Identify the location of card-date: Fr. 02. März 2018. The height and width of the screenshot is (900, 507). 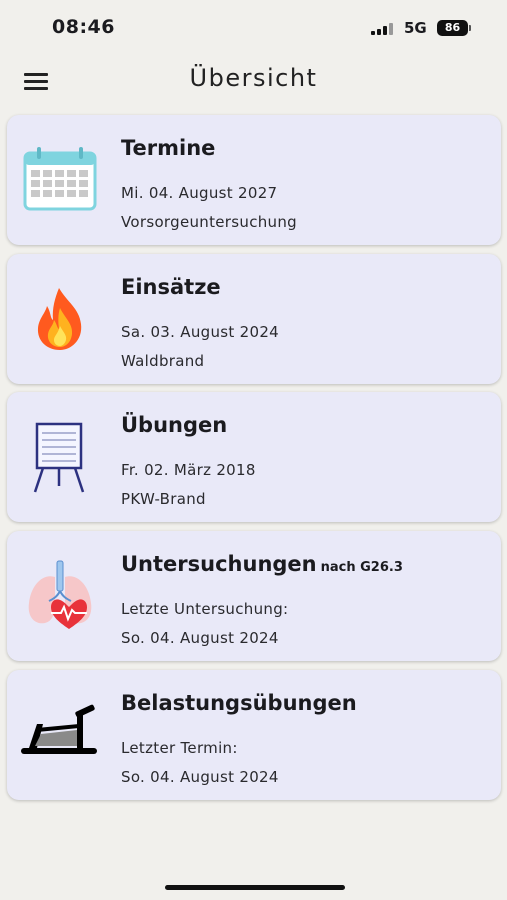
(188, 470).